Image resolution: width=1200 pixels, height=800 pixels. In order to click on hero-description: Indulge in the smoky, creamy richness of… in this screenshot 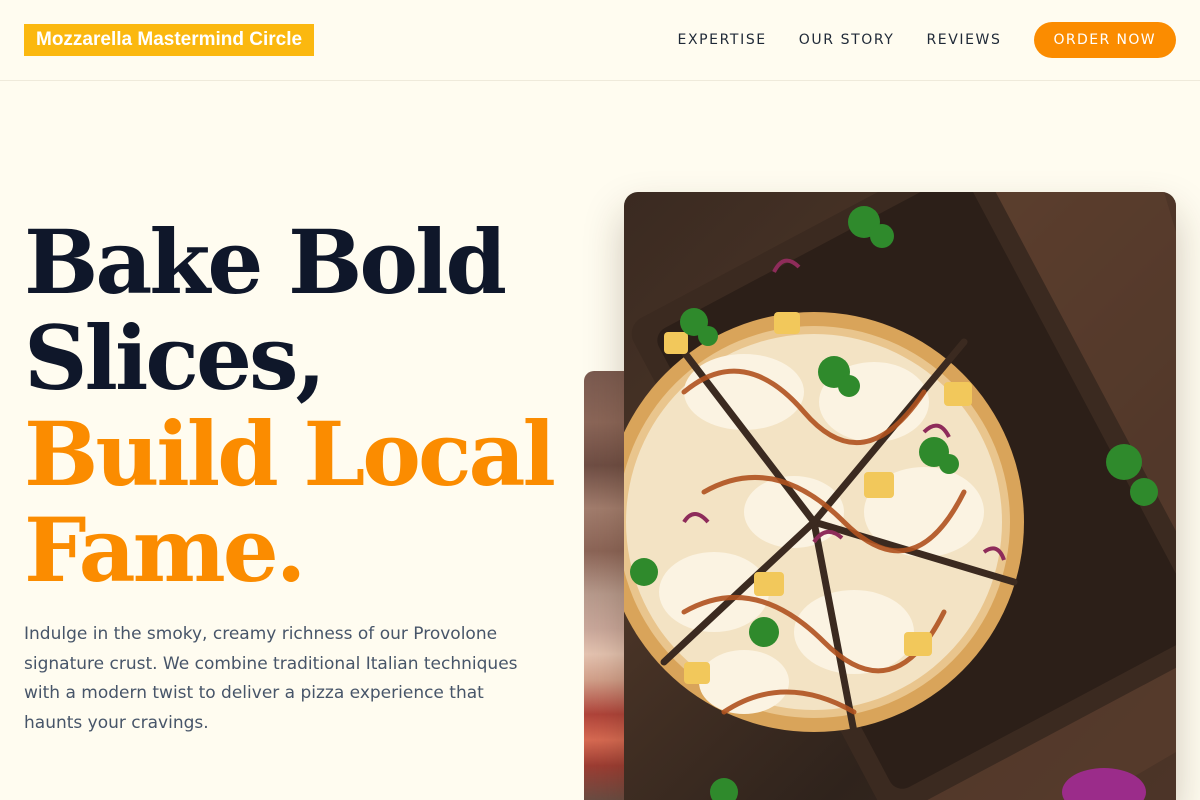, I will do `click(271, 678)`.